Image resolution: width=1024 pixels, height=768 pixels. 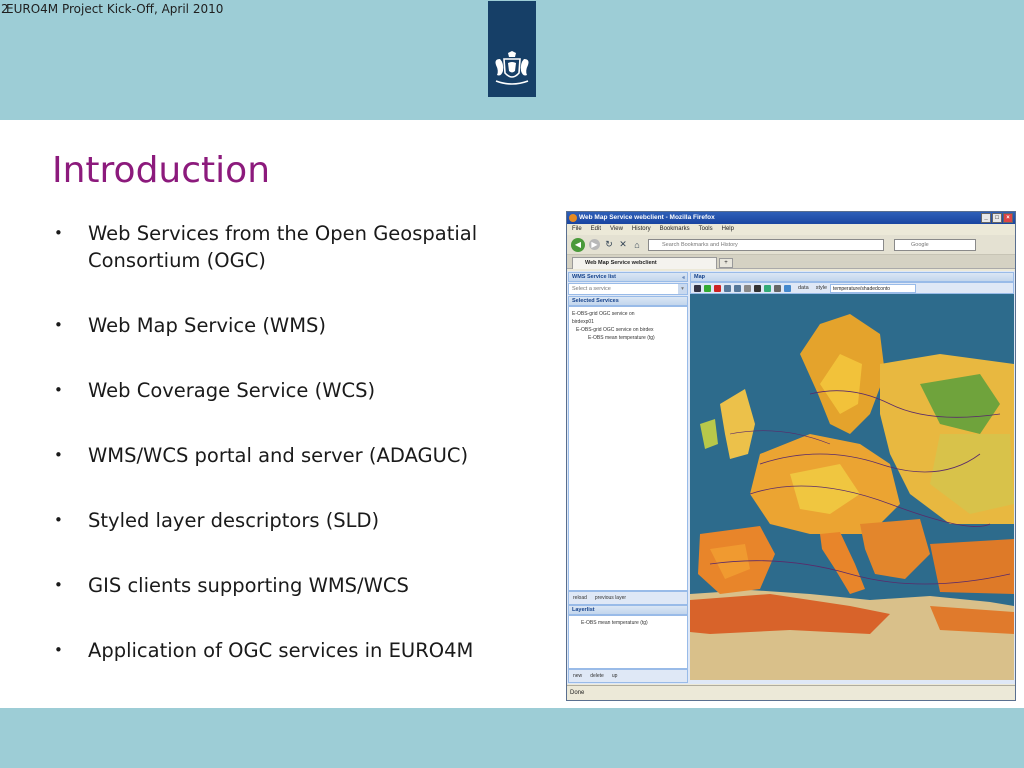 I want to click on new-button: new, so click(x=577, y=676).